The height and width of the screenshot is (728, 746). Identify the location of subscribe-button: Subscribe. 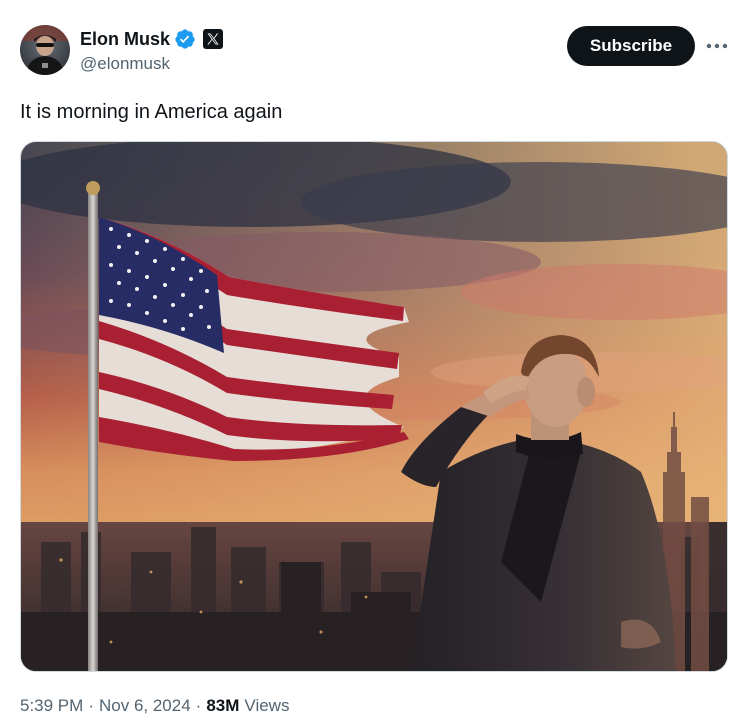
(631, 46).